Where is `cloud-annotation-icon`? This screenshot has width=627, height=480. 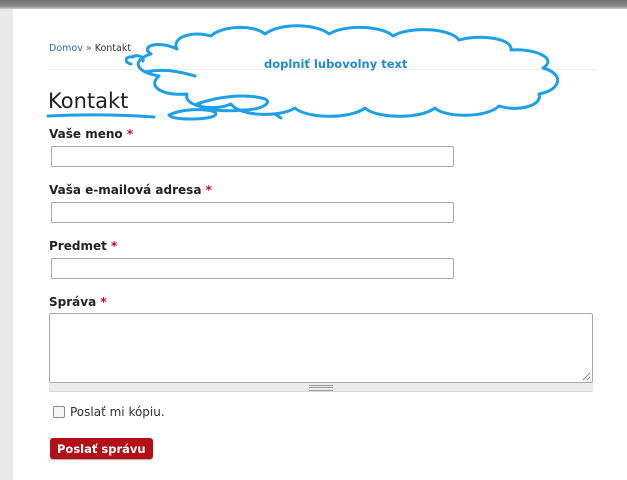
cloud-annotation-icon is located at coordinates (342, 72).